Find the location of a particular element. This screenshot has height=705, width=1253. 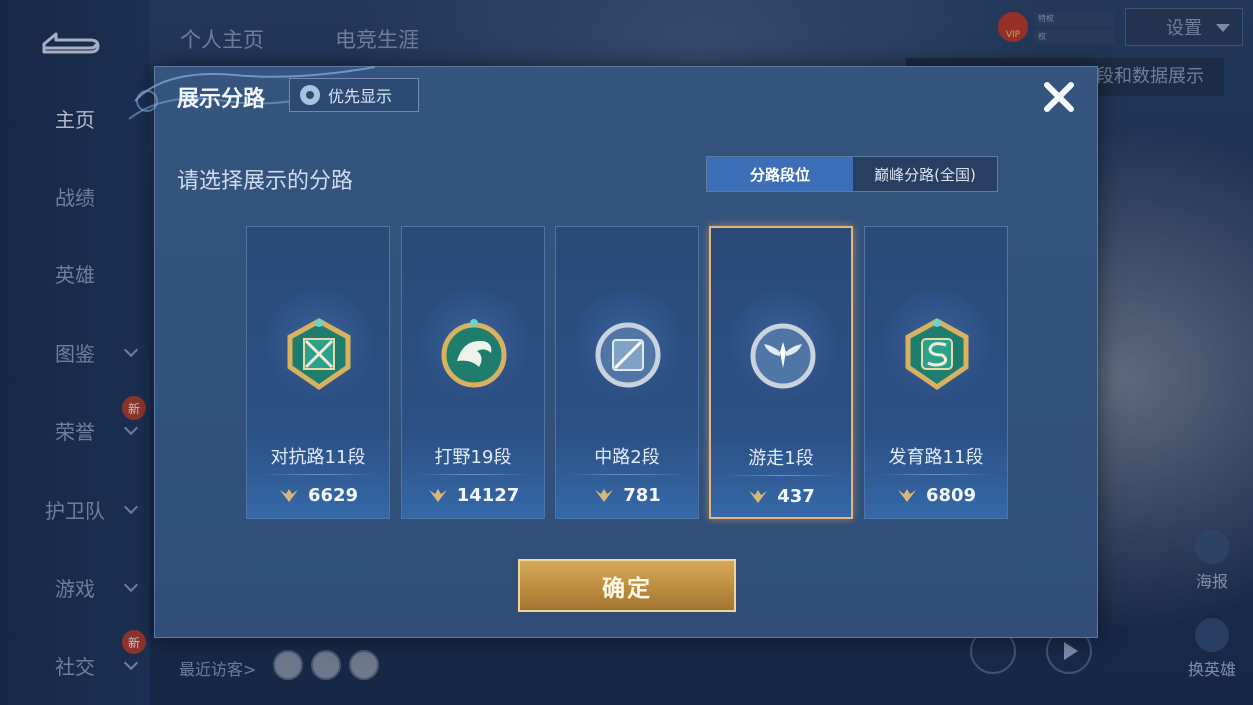

tab-lane-rank: 分路段位 is located at coordinates (780, 174).